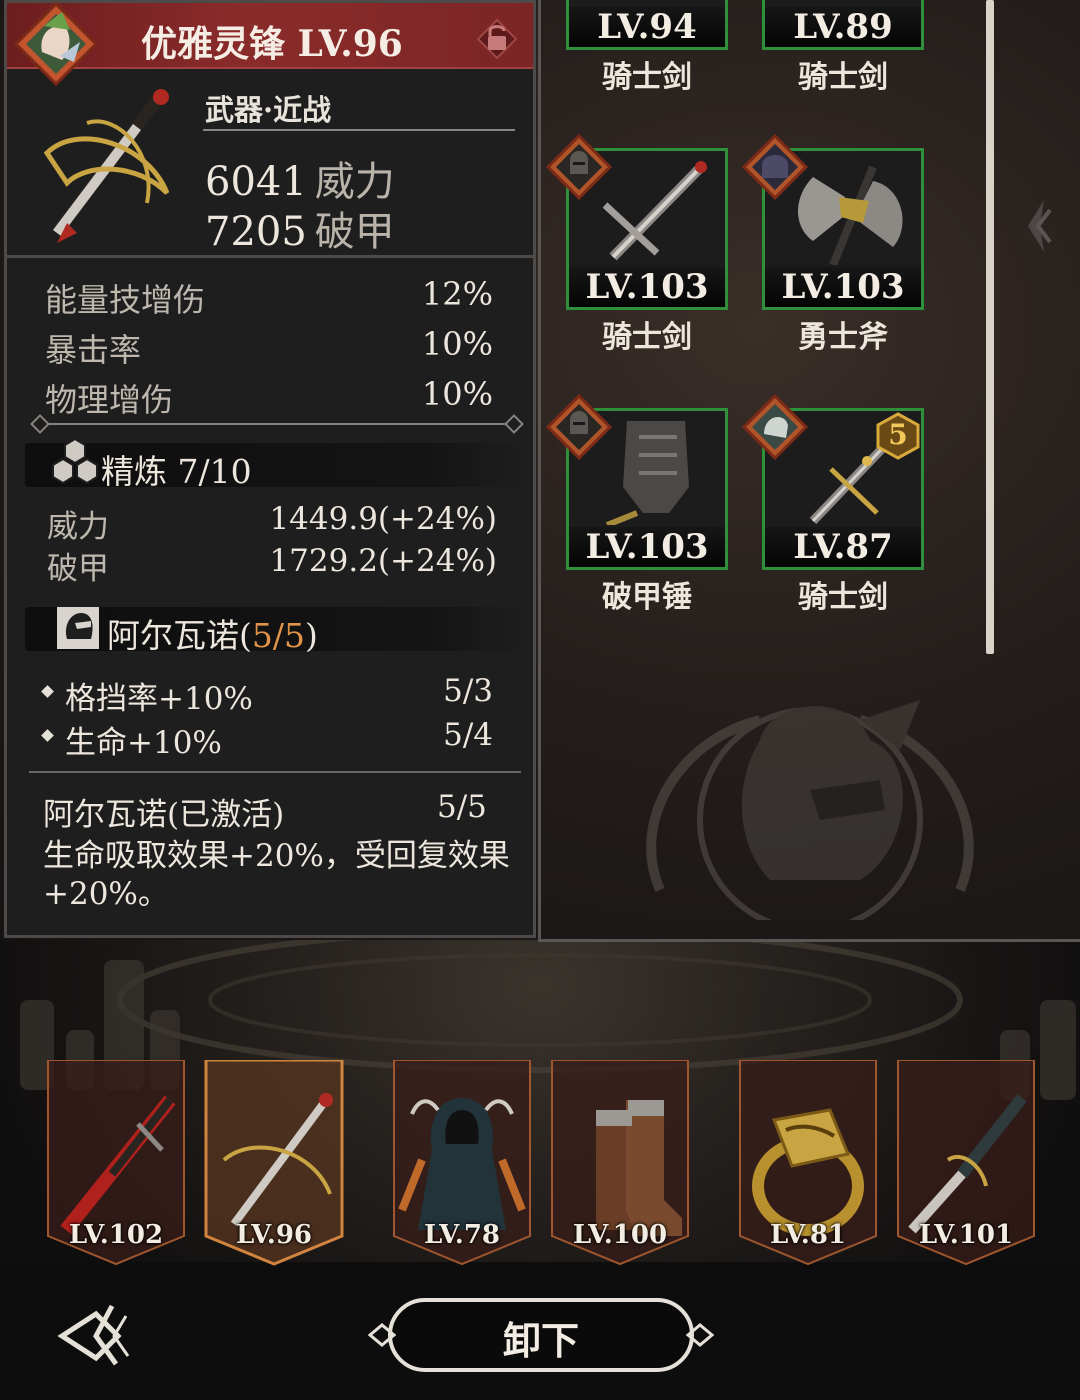  What do you see at coordinates (116, 1235) in the screenshot?
I see `slot-level: LV.102` at bounding box center [116, 1235].